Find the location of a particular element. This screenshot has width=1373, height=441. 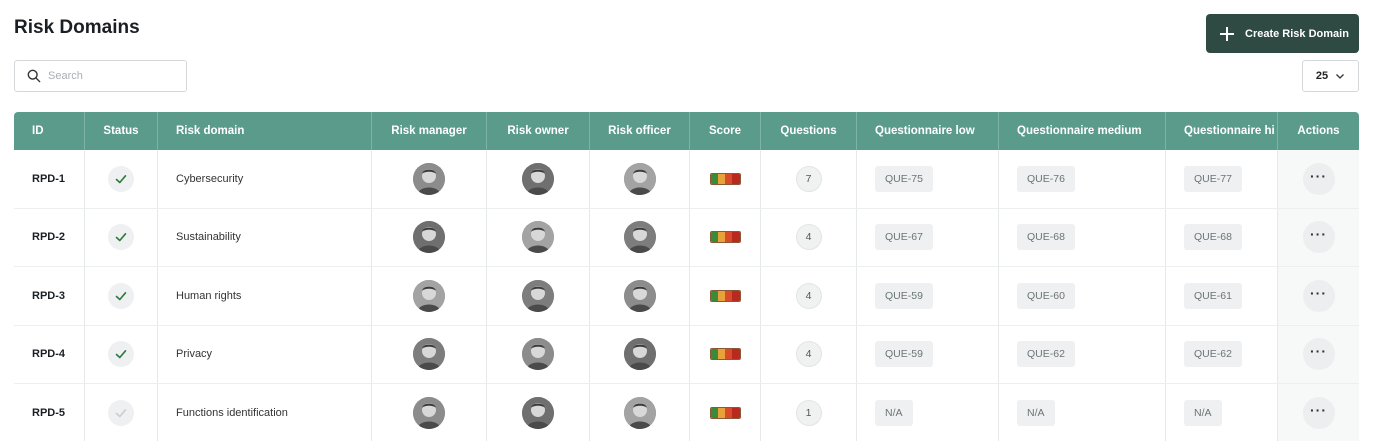

column-header-id: ID is located at coordinates (49, 131).